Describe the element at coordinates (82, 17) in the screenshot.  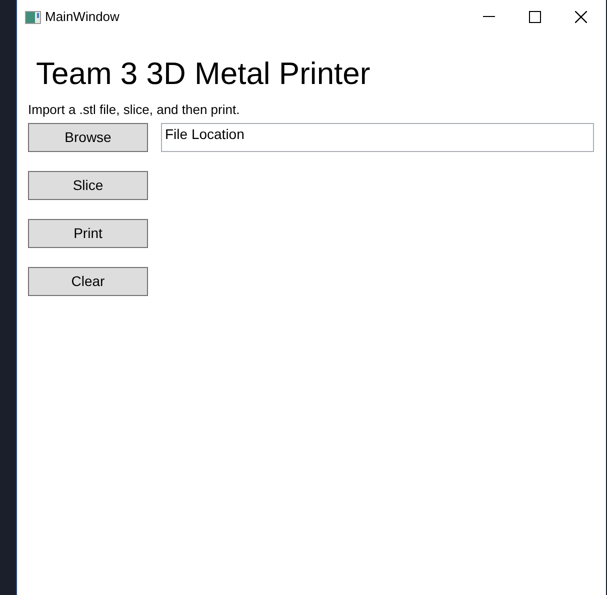
I see `window-title: MainWindow` at that location.